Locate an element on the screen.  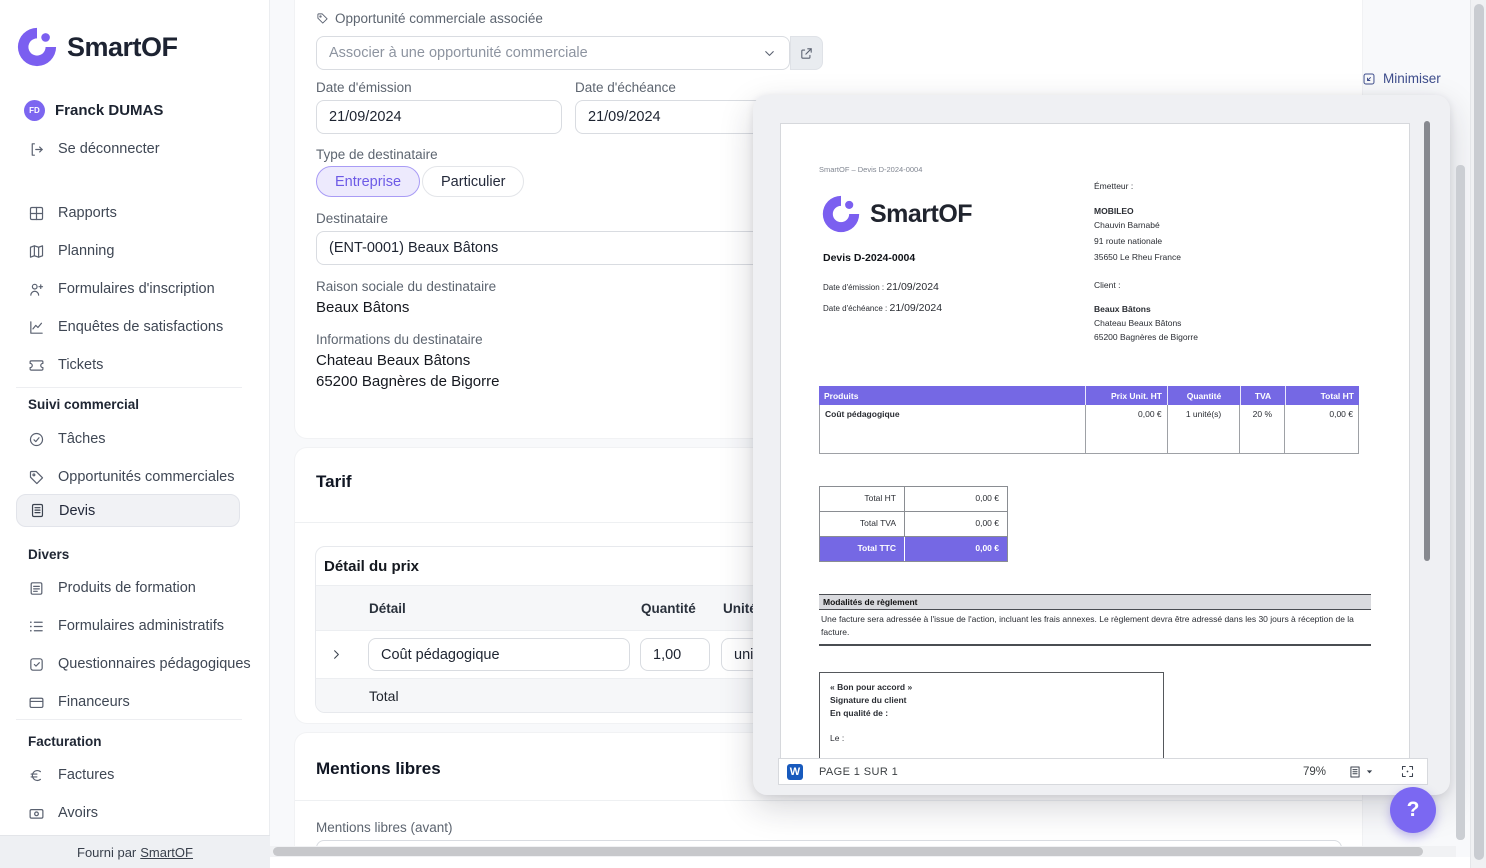
chevron-right-icon is located at coordinates (336, 654).